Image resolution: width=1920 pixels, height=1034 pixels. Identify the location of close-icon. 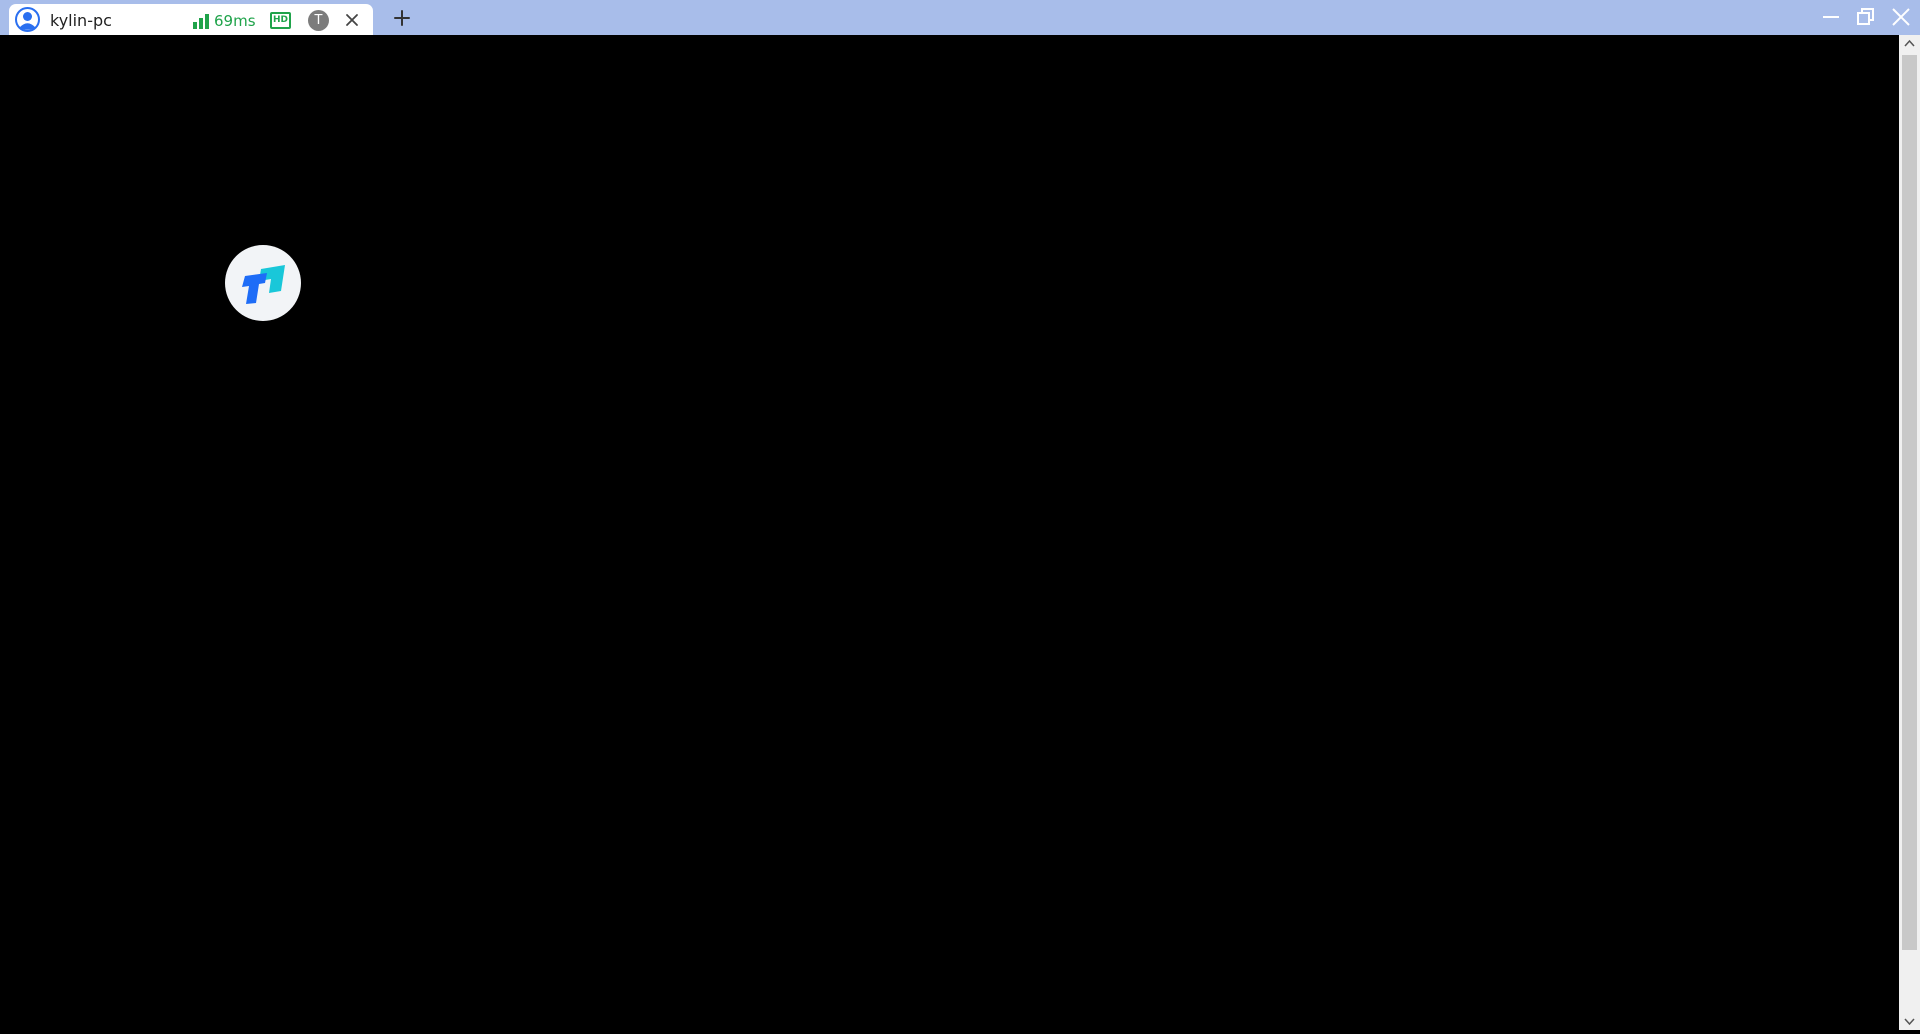
(352, 20).